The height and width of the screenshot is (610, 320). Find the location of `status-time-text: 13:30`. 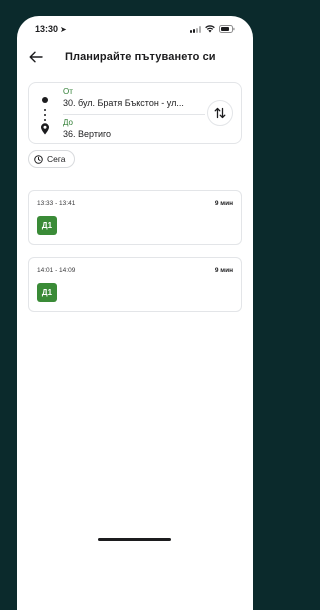

status-time-text: 13:30 is located at coordinates (47, 29).